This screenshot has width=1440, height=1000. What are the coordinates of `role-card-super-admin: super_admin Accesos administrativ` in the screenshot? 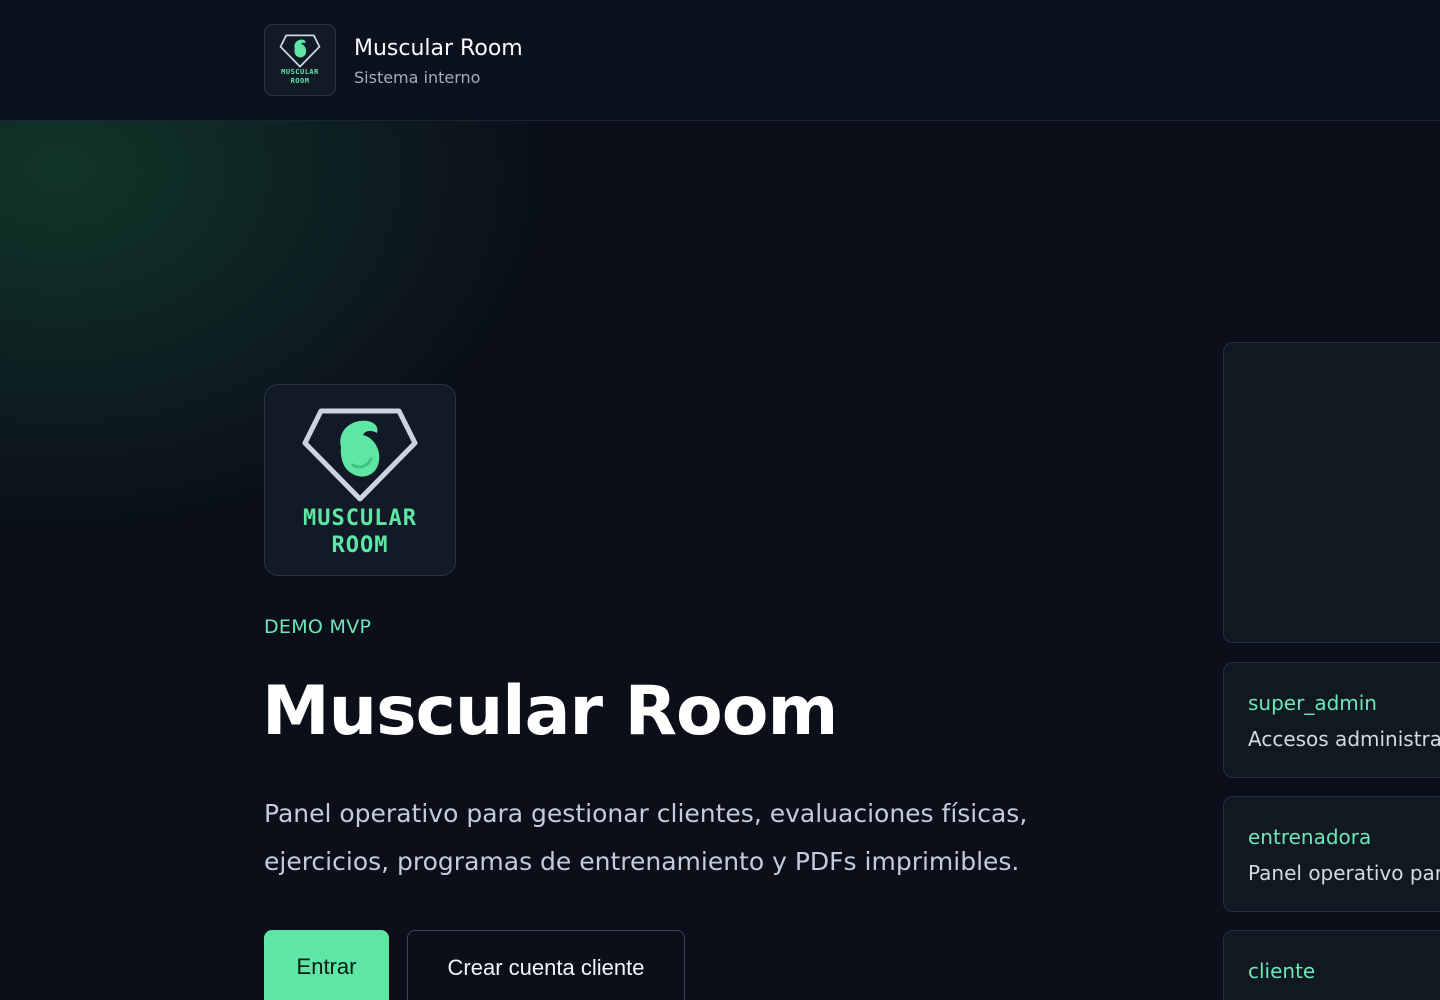 It's located at (1331, 720).